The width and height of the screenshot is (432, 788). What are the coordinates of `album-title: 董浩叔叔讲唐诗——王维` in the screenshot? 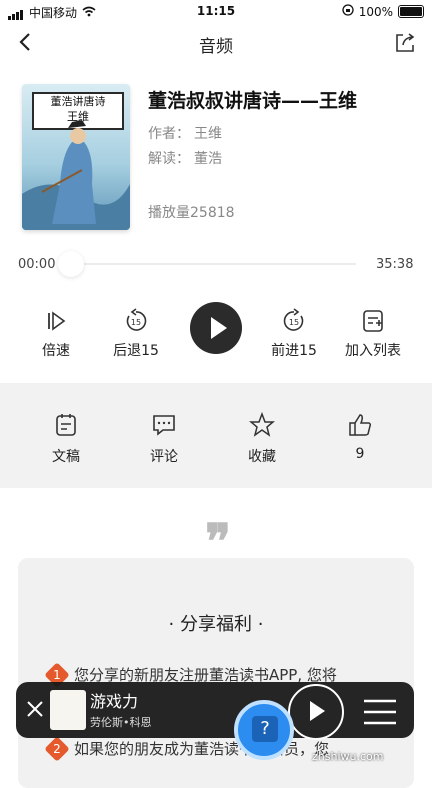 It's located at (253, 101).